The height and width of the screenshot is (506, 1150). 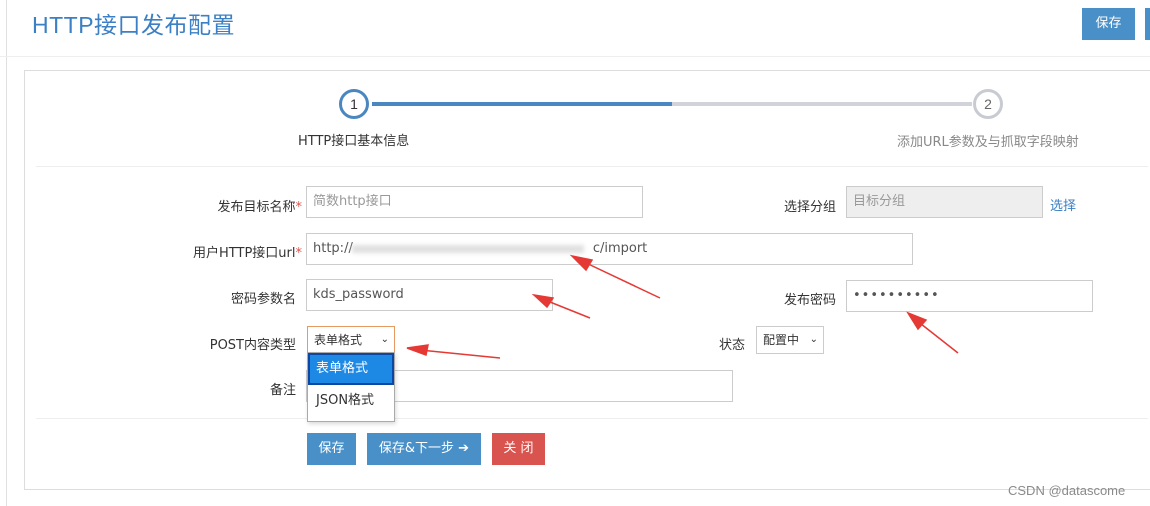 What do you see at coordinates (462, 448) in the screenshot?
I see `arrow-right-icon: ➔` at bounding box center [462, 448].